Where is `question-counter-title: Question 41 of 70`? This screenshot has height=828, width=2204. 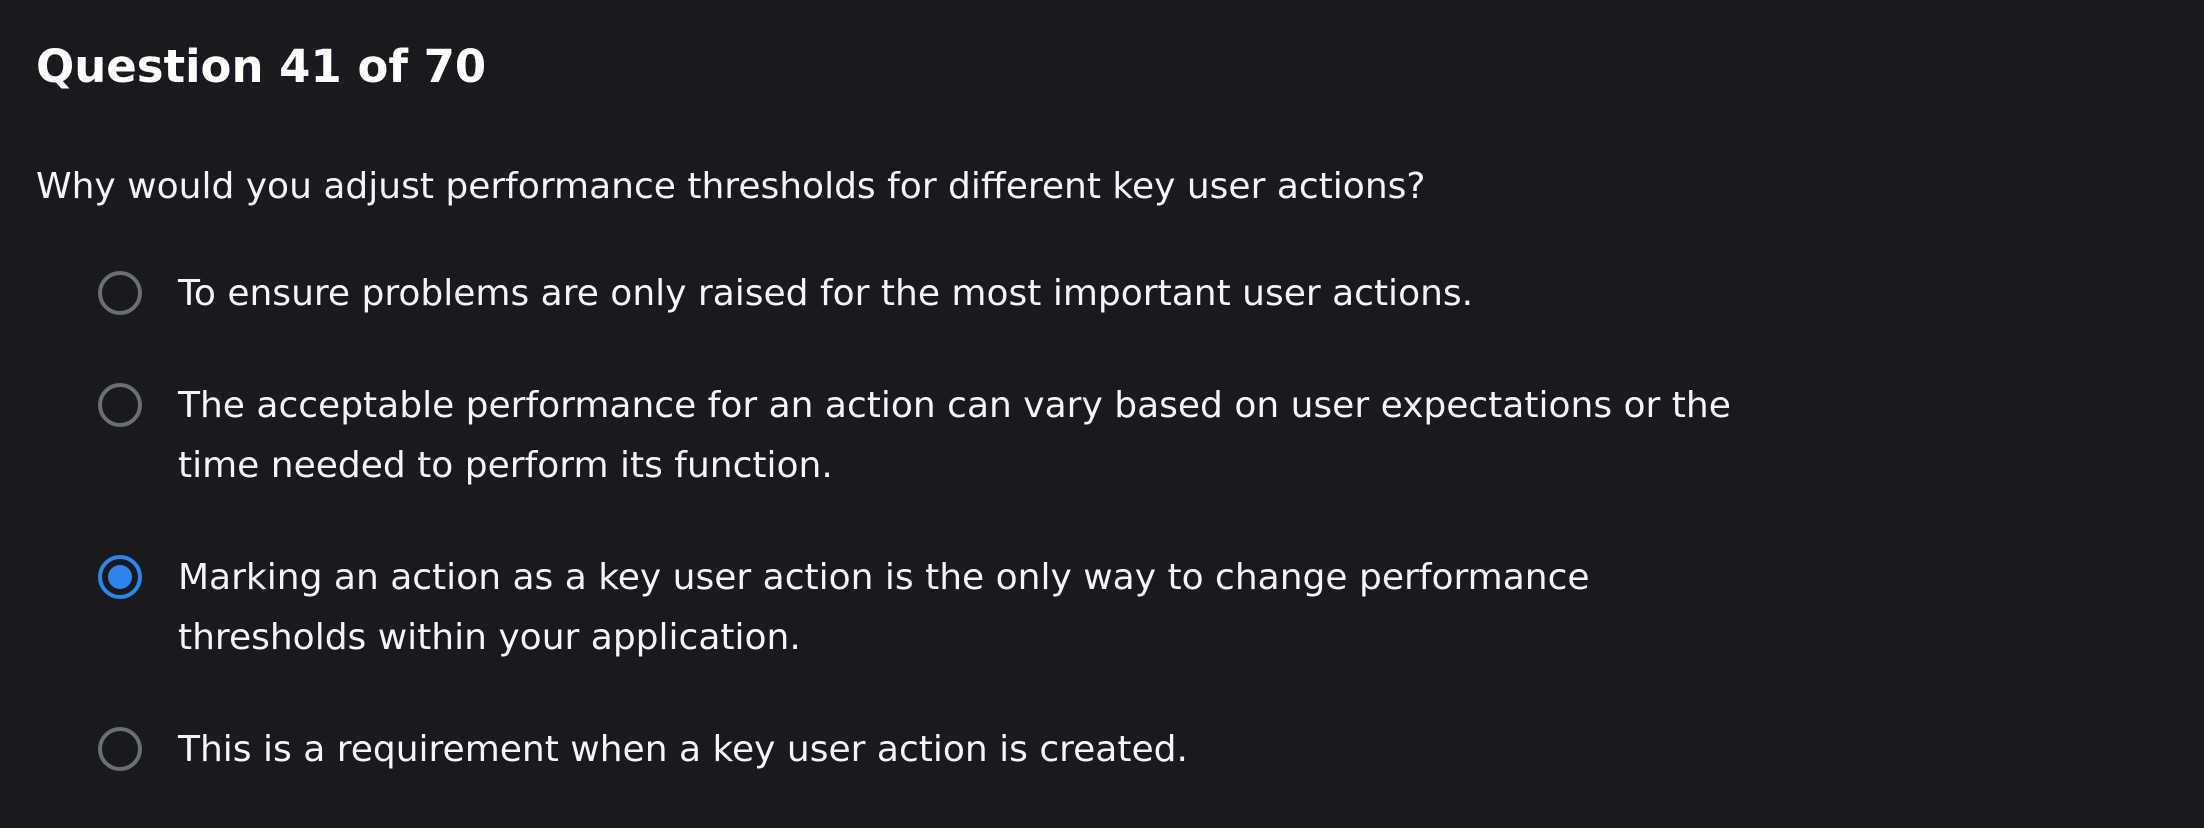 question-counter-title: Question 41 of 70 is located at coordinates (261, 66).